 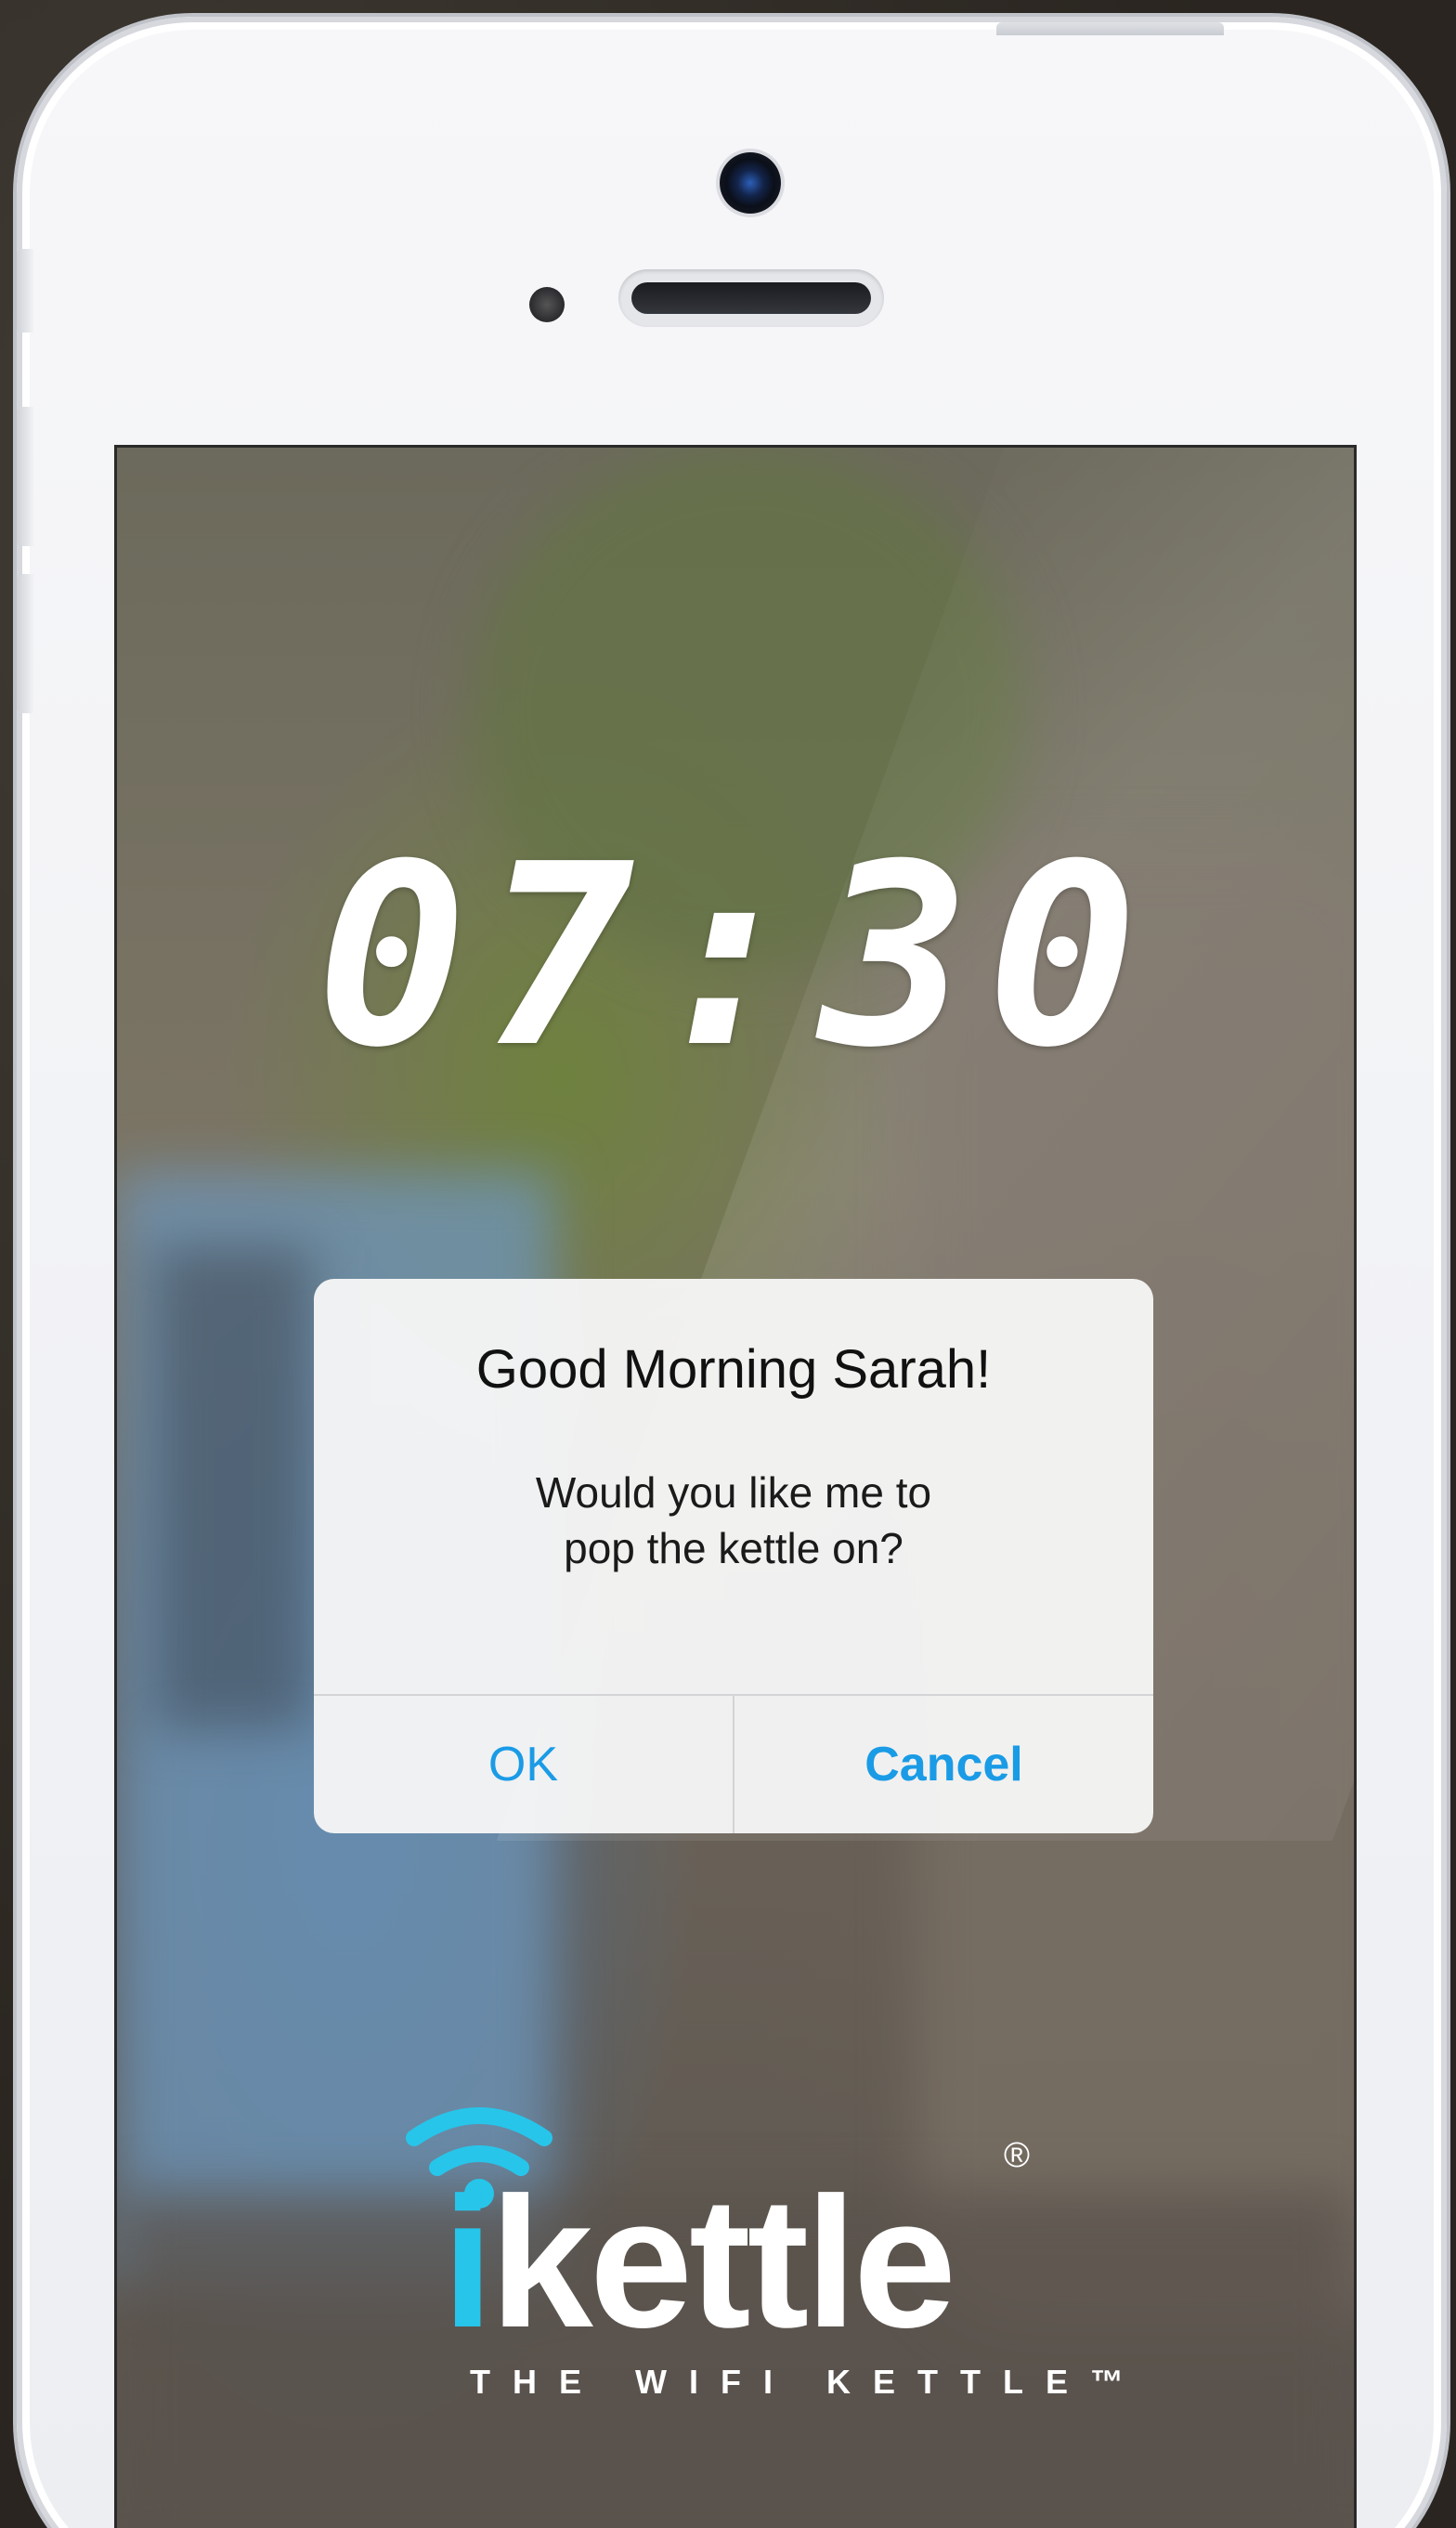 I want to click on ikettle-logo: ikettle ® THE WIFI KETTLE™, so click(x=757, y=2242).